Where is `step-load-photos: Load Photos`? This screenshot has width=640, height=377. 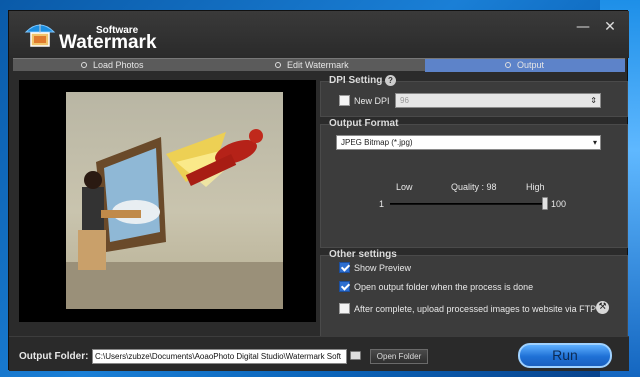 step-load-photos: Load Photos is located at coordinates (112, 65).